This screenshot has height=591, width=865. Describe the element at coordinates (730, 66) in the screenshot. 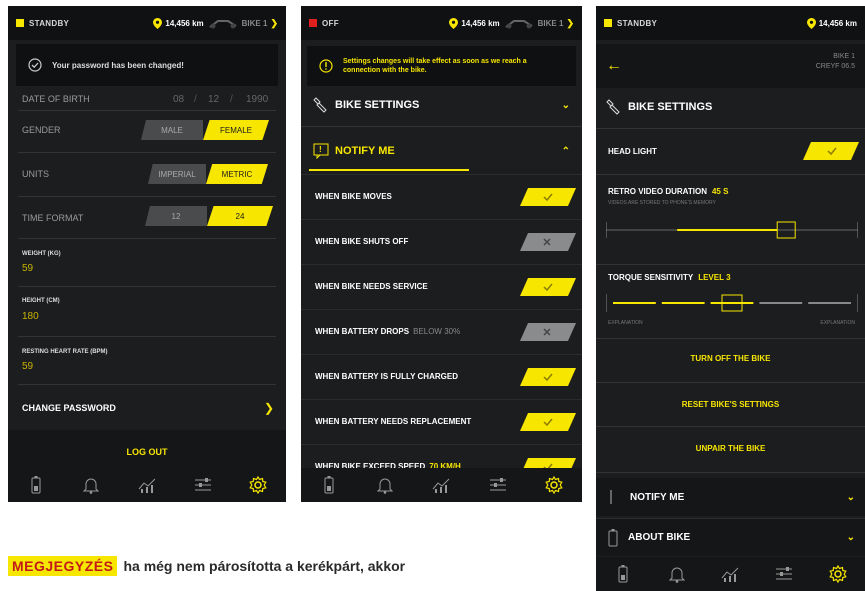

I see `header-bar: ← BIKE 1 CREYF 06.5` at that location.